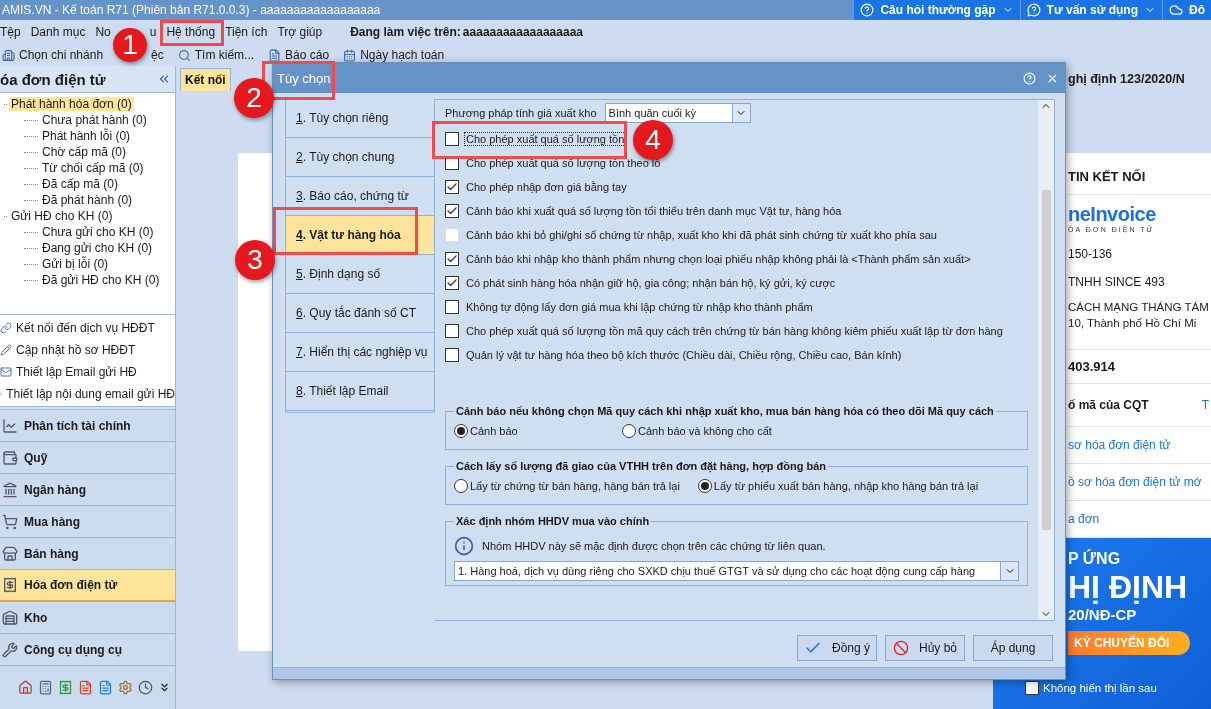 The height and width of the screenshot is (709, 1211). What do you see at coordinates (1107, 176) in the screenshot?
I see `section-title: TIN KẾT NỐI` at bounding box center [1107, 176].